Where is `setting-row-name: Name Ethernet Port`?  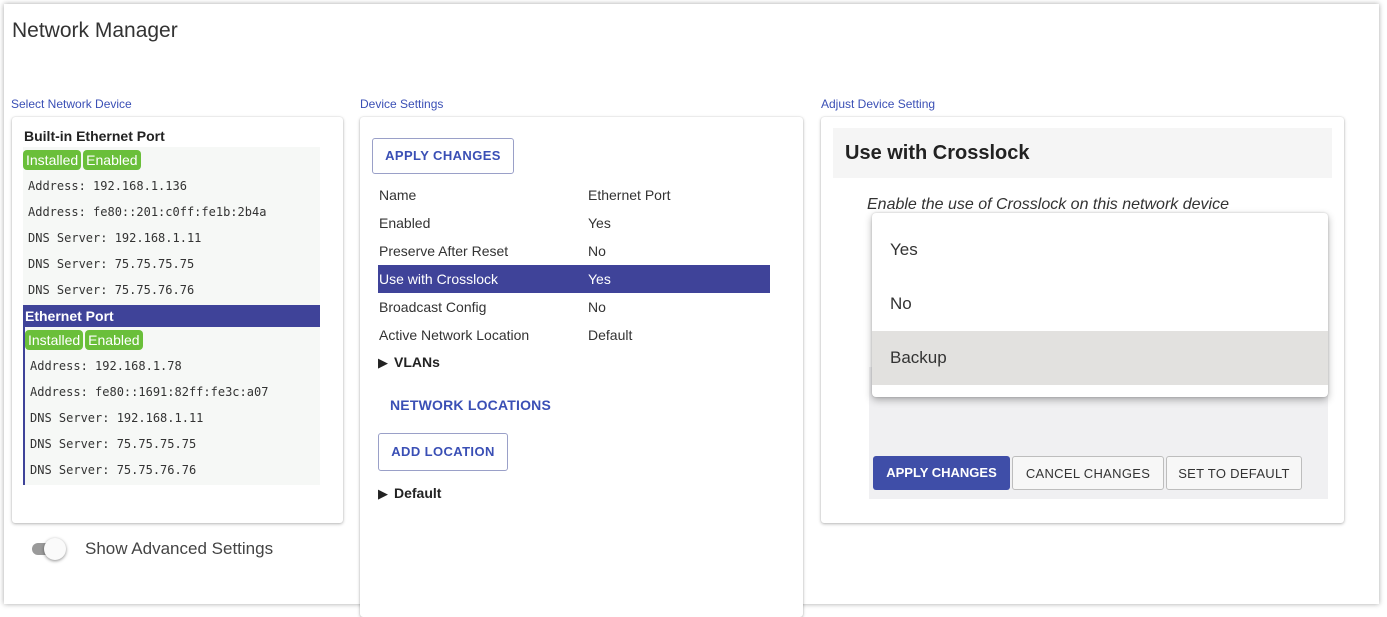 setting-row-name: Name Ethernet Port is located at coordinates (574, 195).